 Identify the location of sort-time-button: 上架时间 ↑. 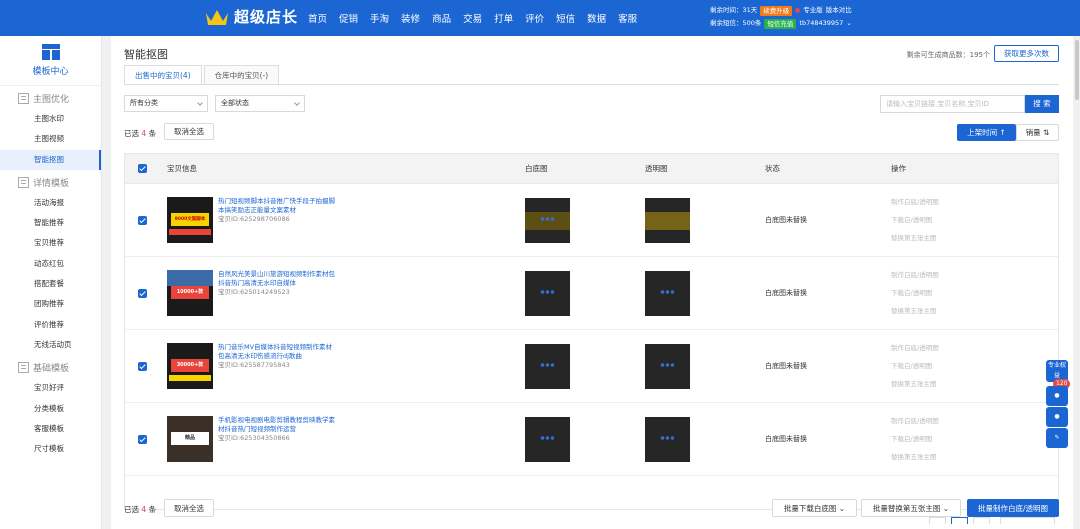
(986, 132).